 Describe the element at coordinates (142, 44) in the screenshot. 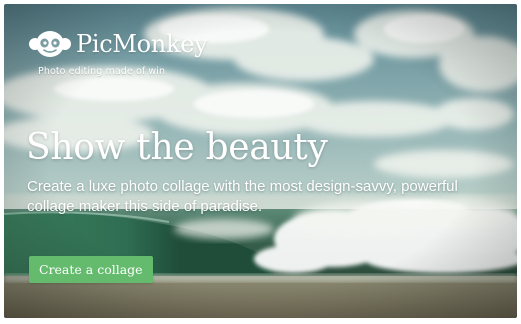

I see `brand-name: PicMonkey` at that location.